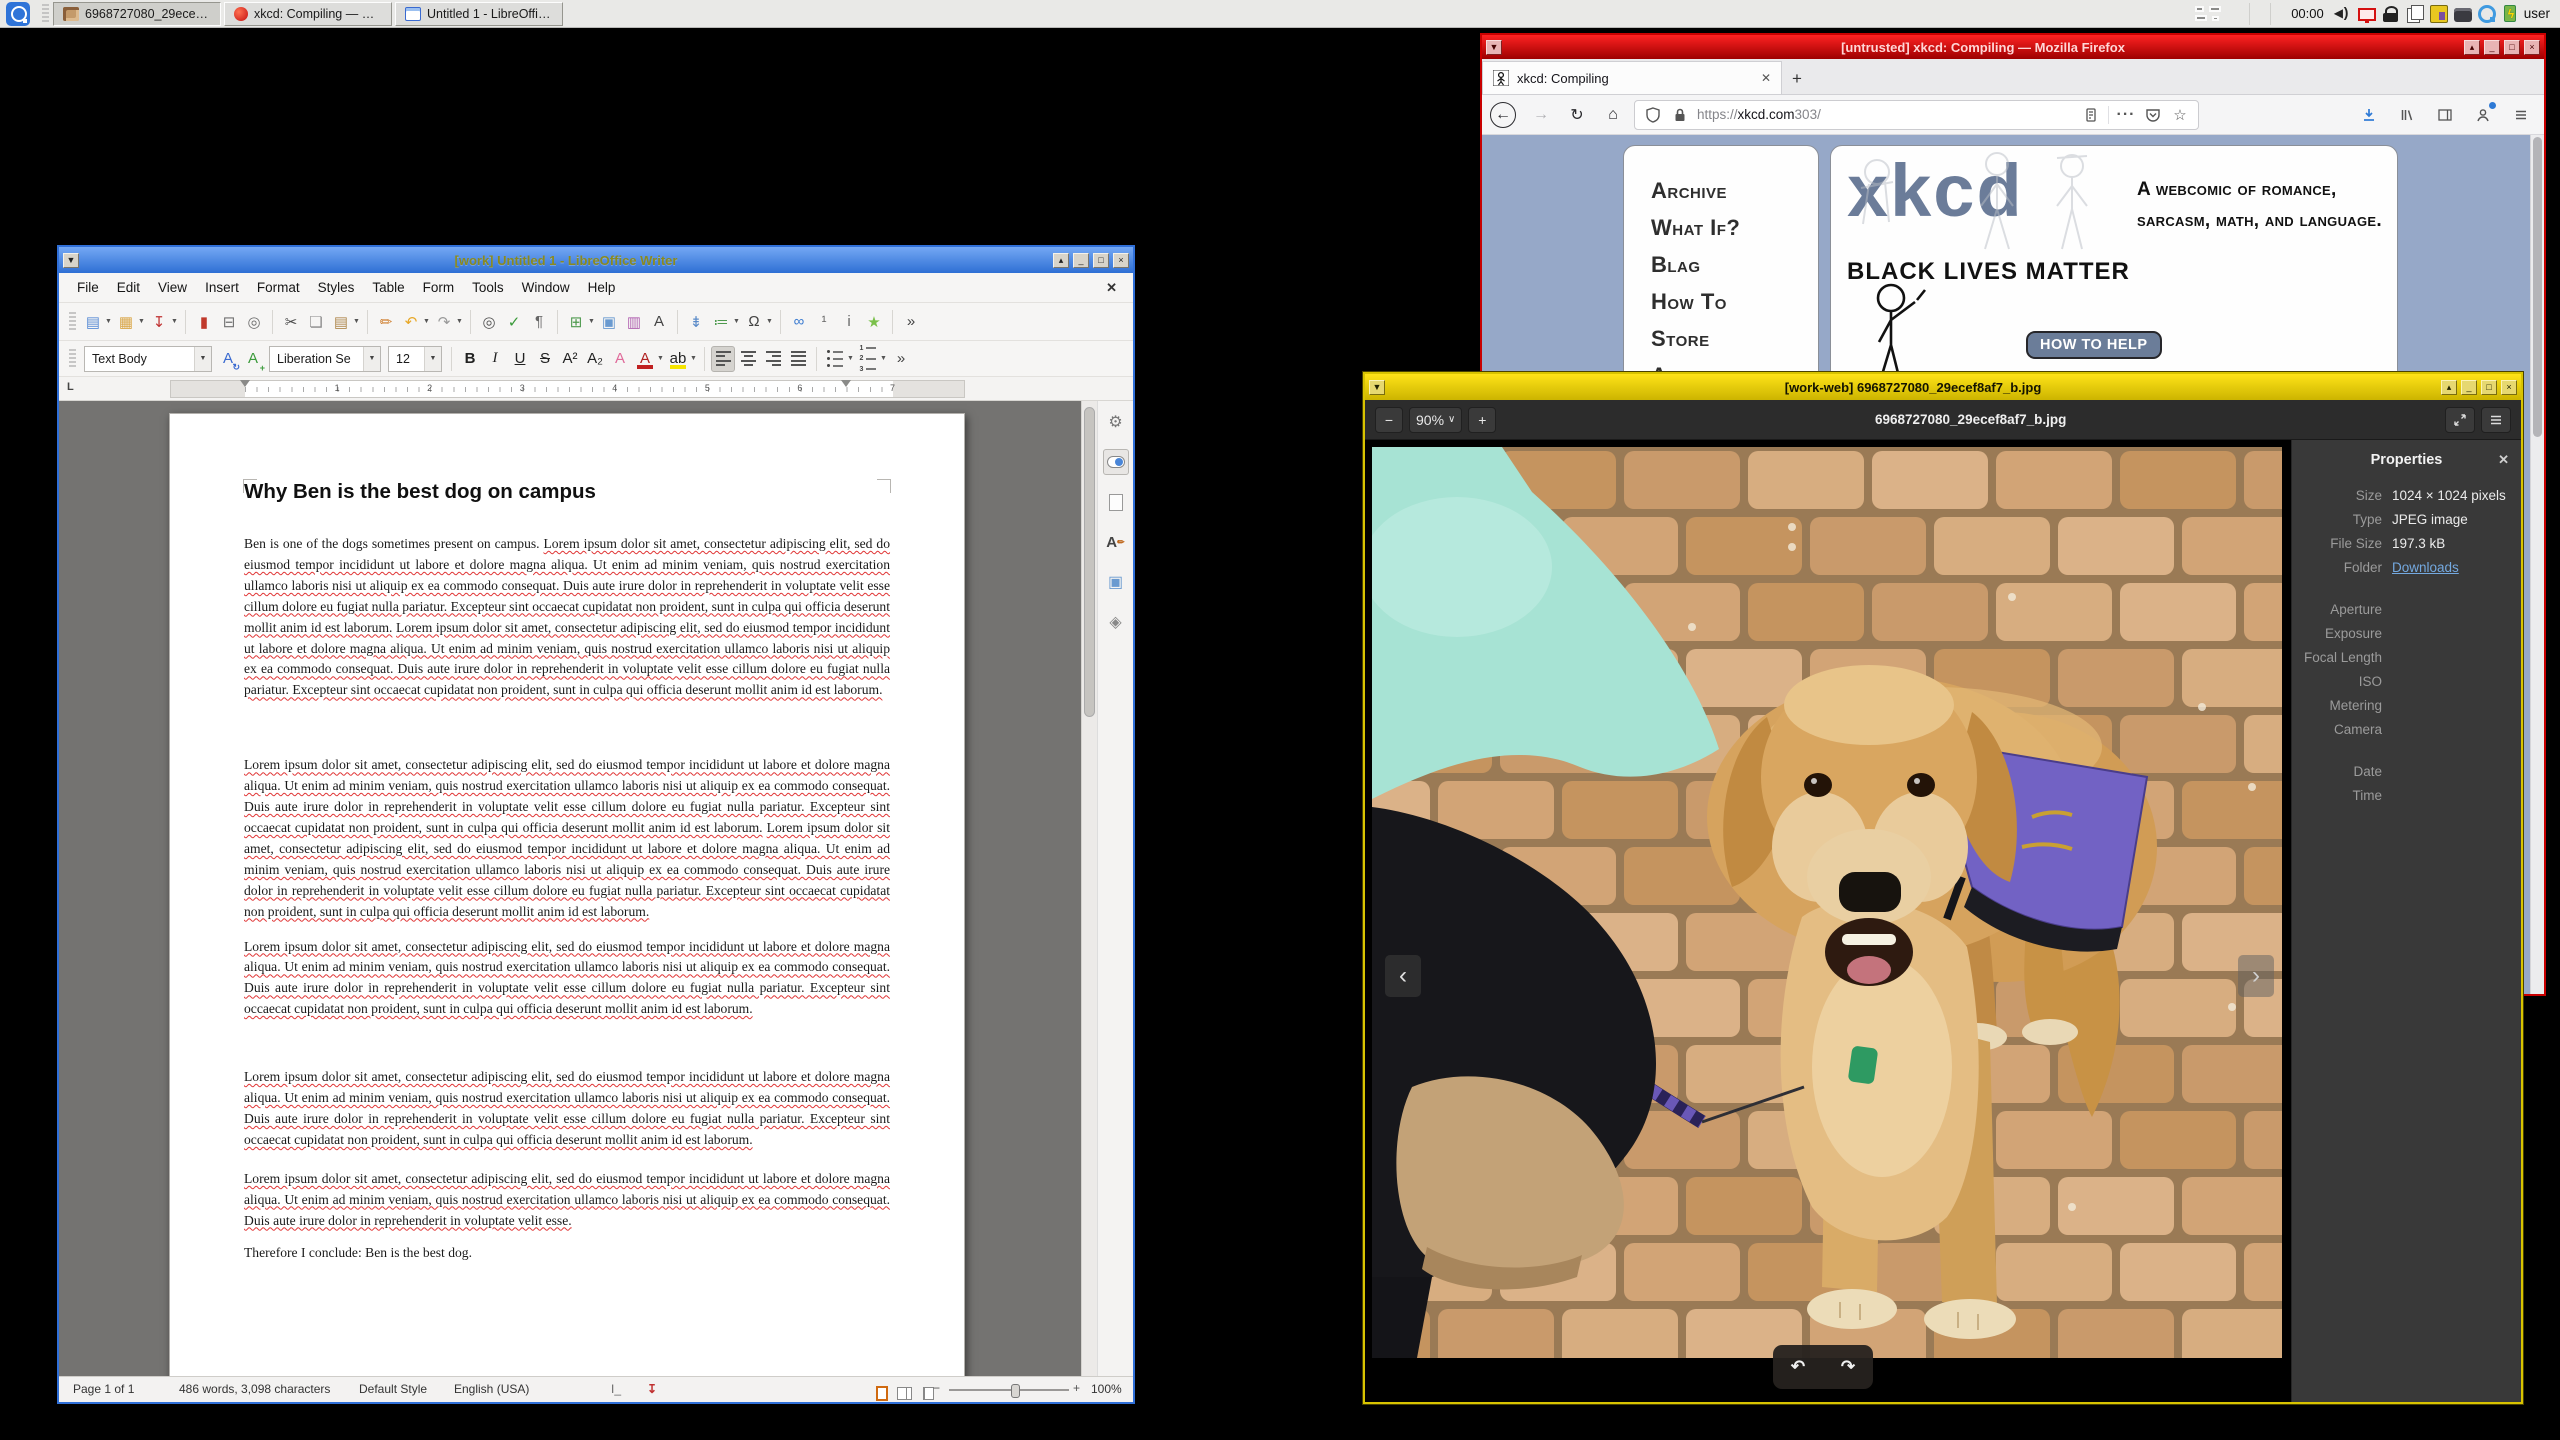 The width and height of the screenshot is (2560, 1440). What do you see at coordinates (798, 359) in the screenshot?
I see `align-justify-button` at bounding box center [798, 359].